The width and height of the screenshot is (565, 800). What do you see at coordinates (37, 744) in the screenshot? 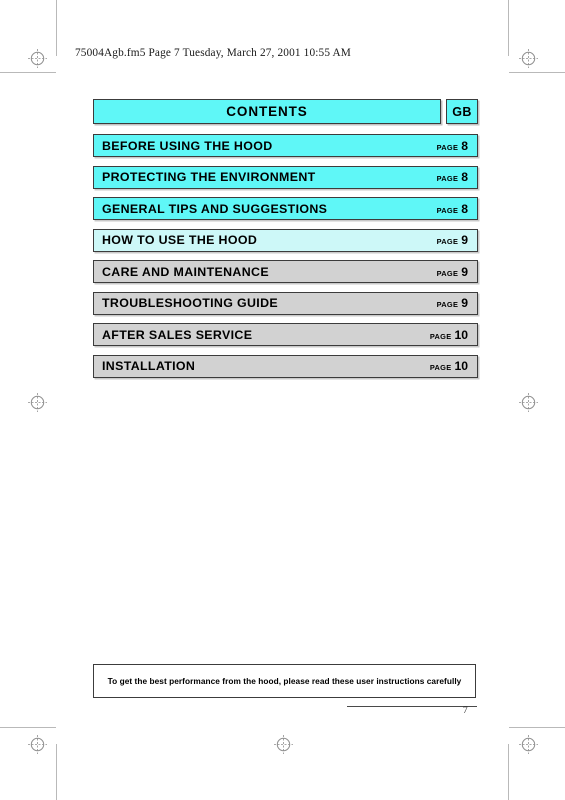
I see `registration-mark-bottom-left` at bounding box center [37, 744].